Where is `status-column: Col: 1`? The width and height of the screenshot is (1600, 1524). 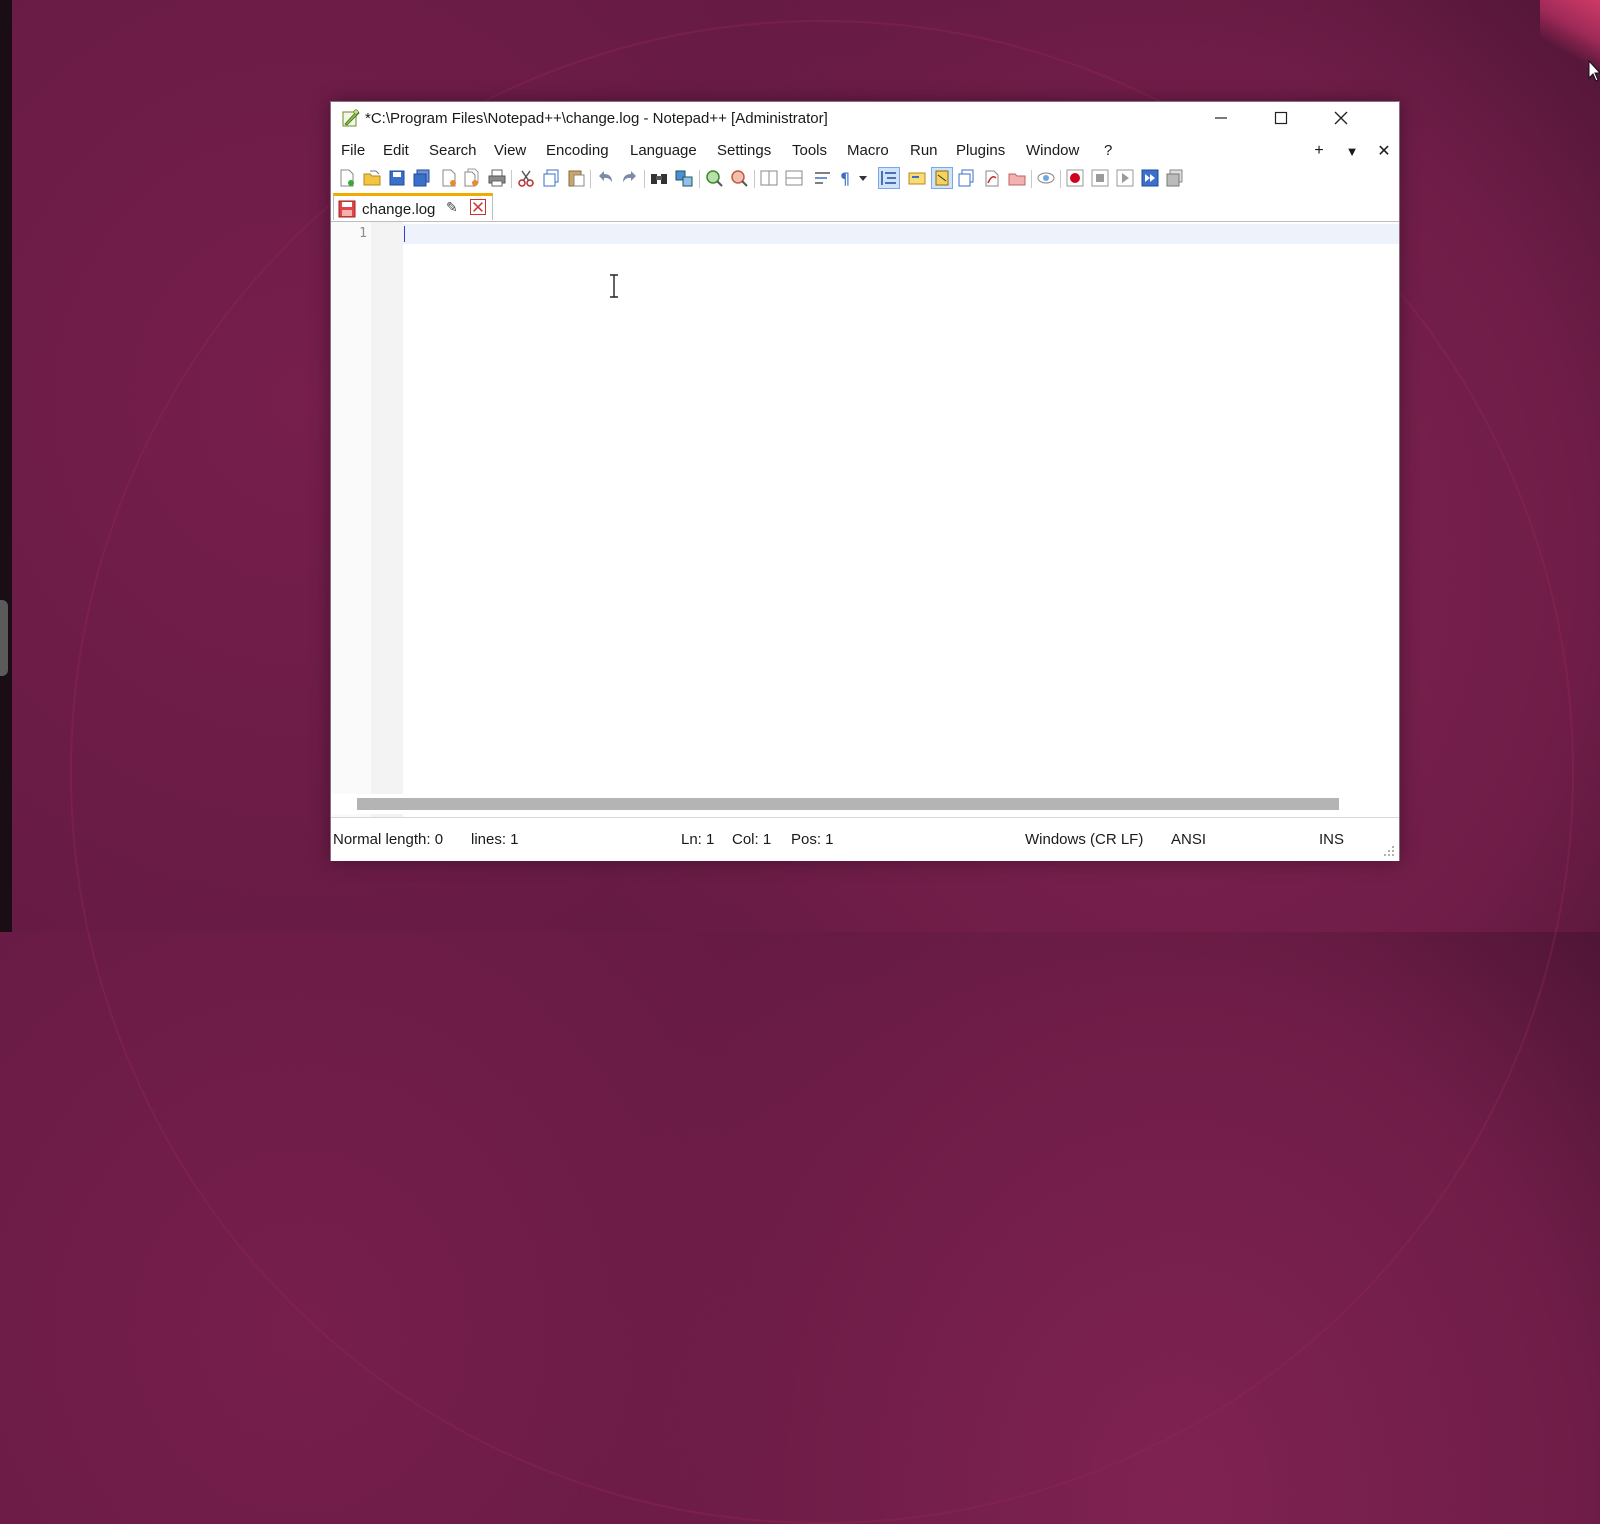 status-column: Col: 1 is located at coordinates (752, 839).